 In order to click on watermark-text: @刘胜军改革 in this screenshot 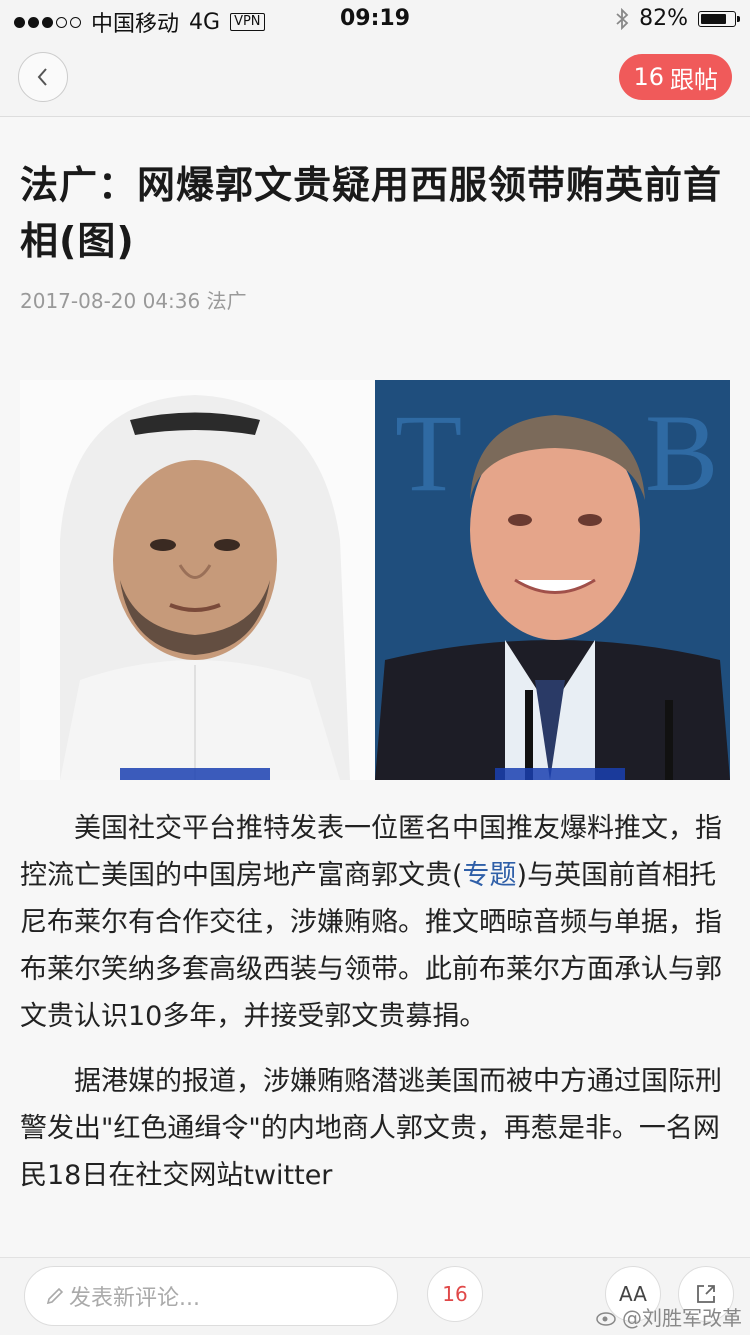, I will do `click(682, 1318)`.